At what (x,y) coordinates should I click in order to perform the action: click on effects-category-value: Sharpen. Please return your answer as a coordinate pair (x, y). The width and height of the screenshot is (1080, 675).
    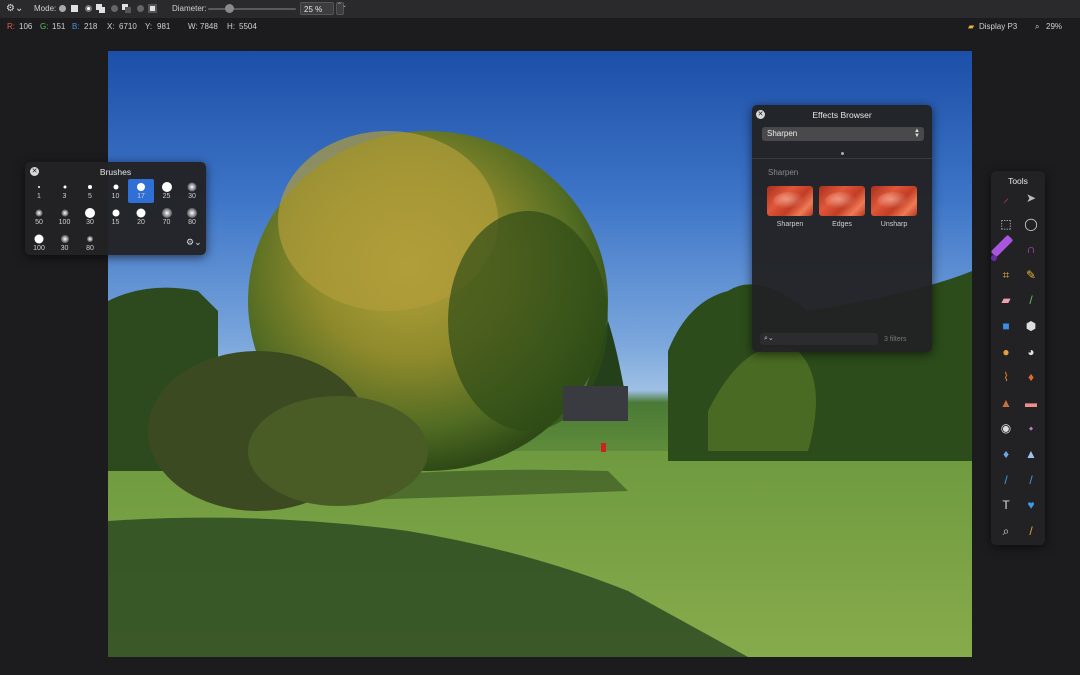
    Looking at the image, I should click on (782, 133).